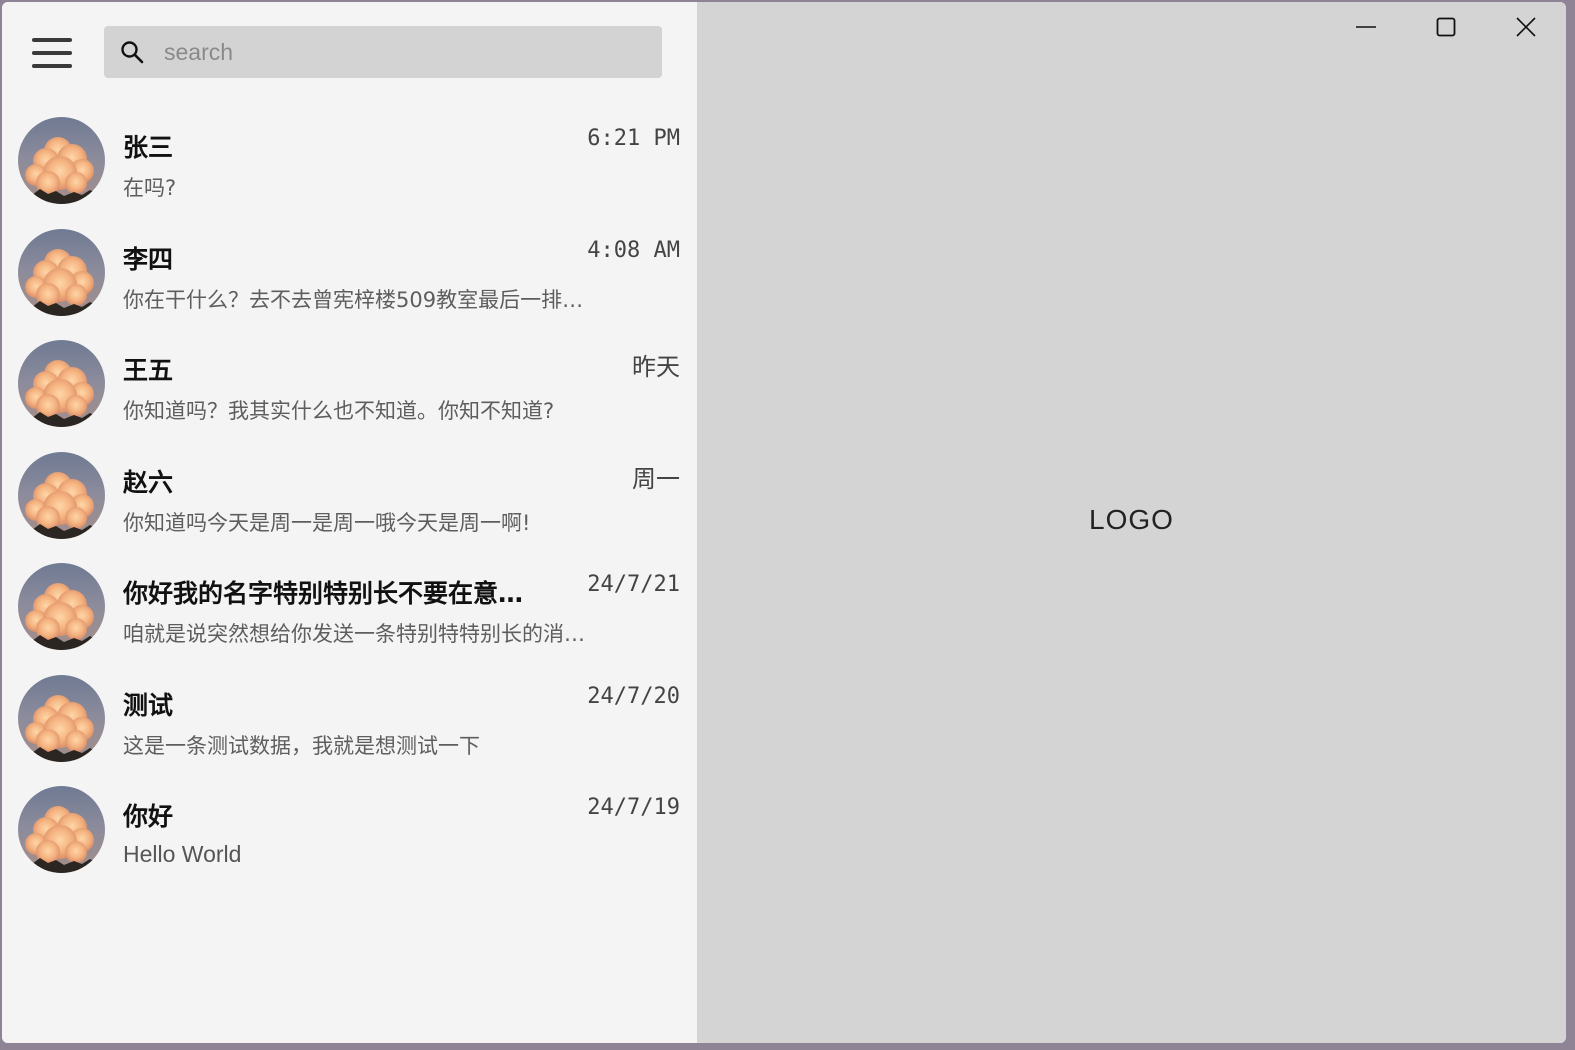 The width and height of the screenshot is (1575, 1050). I want to click on close-button, so click(1526, 27).